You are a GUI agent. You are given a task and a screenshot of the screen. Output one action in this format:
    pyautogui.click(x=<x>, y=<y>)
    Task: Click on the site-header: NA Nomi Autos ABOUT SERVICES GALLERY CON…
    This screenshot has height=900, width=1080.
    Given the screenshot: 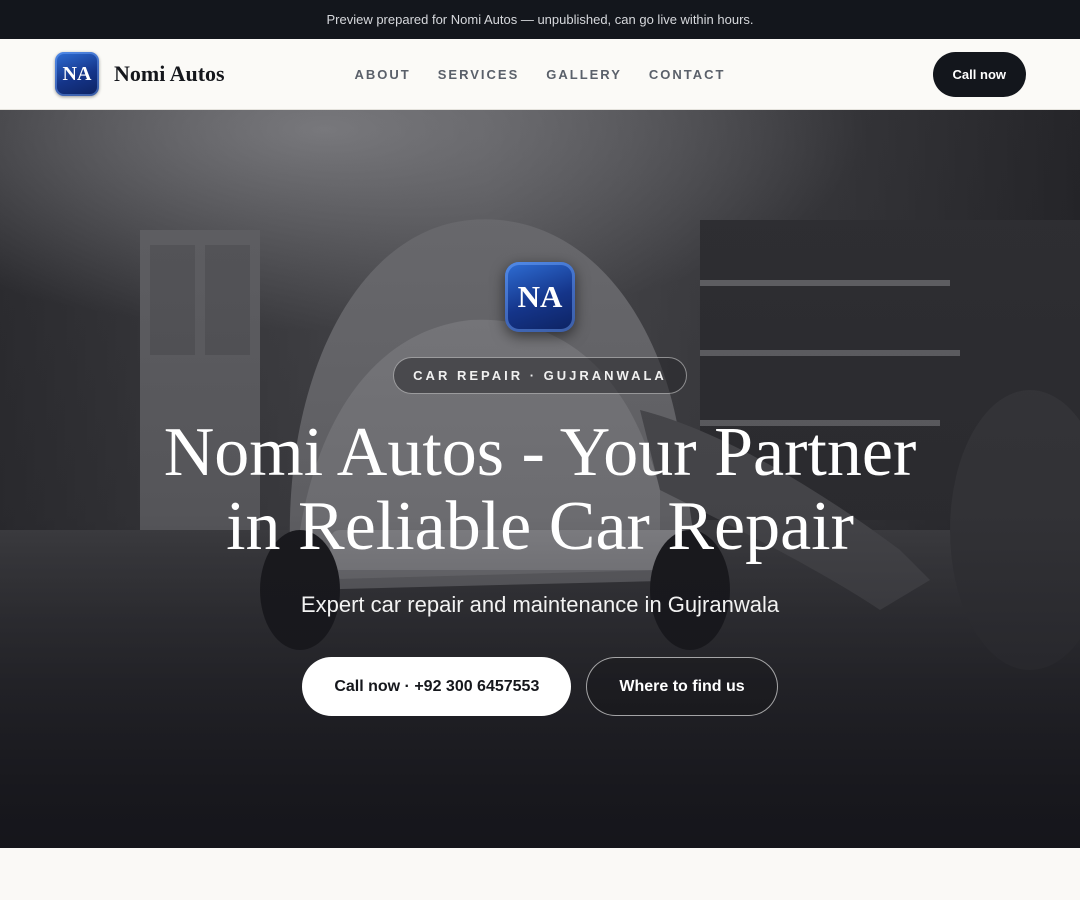 What is the action you would take?
    pyautogui.click(x=540, y=74)
    